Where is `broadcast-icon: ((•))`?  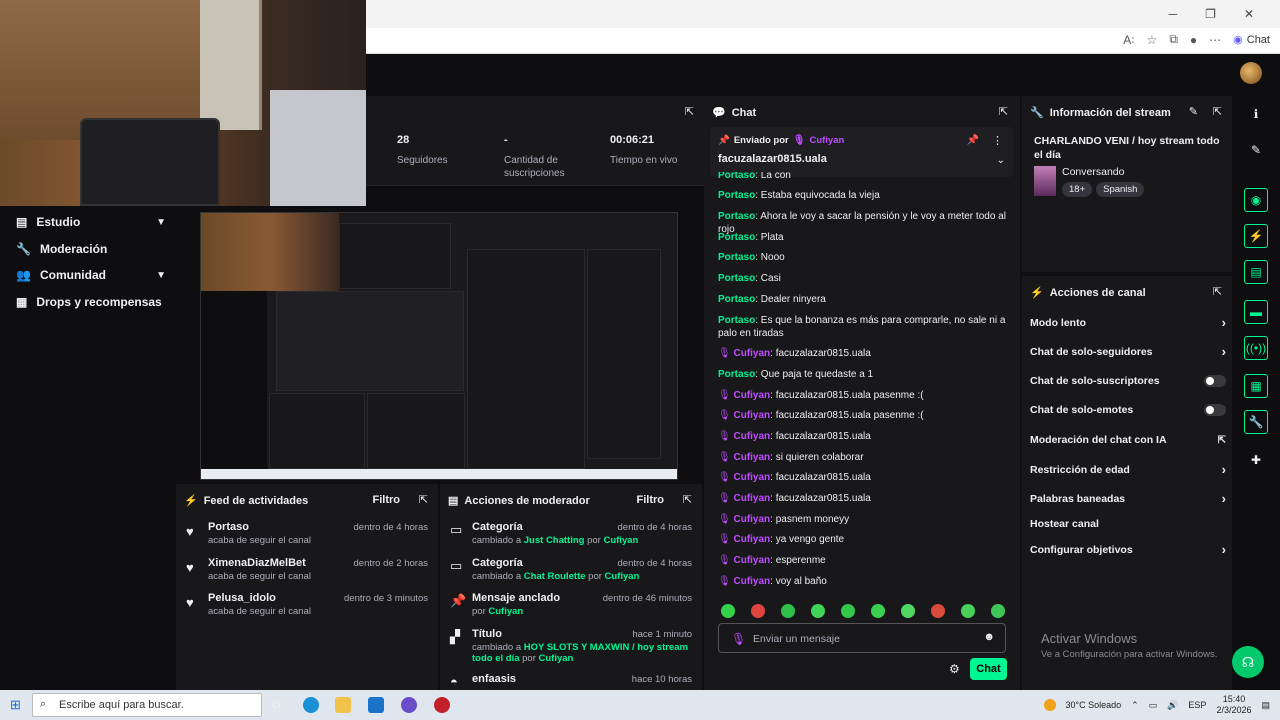
broadcast-icon: ((•)) is located at coordinates (1256, 348).